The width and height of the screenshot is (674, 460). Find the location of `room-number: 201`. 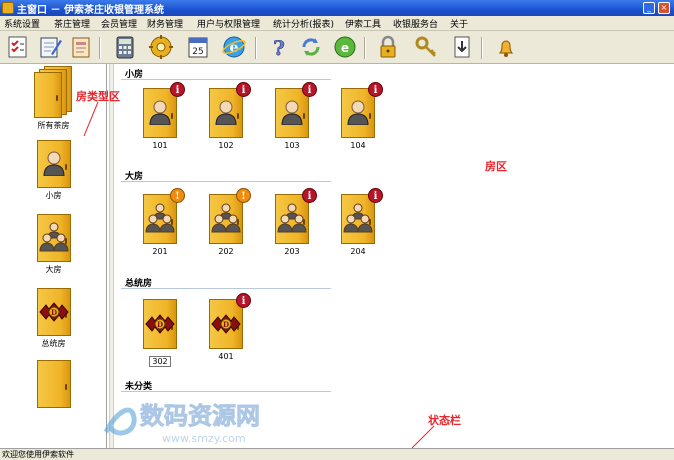

room-number: 201 is located at coordinates (160, 251).